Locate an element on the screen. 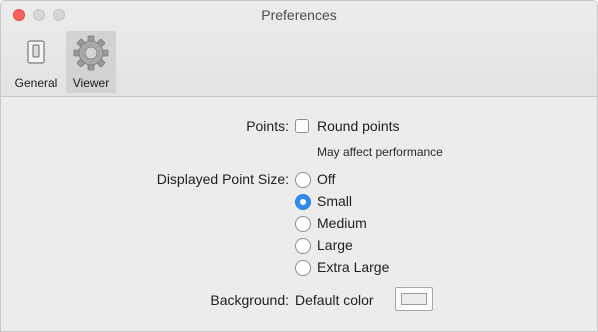 The image size is (598, 332). toolbar-label-viewer: Viewer is located at coordinates (91, 83).